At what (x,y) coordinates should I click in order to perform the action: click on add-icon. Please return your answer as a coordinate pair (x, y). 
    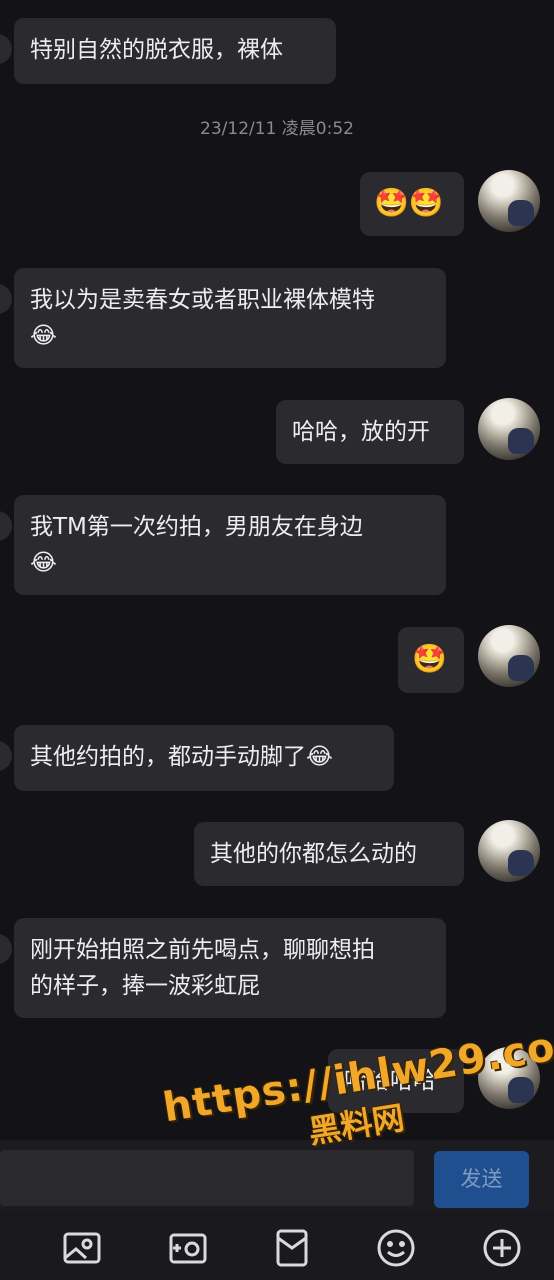
    Looking at the image, I should click on (502, 1248).